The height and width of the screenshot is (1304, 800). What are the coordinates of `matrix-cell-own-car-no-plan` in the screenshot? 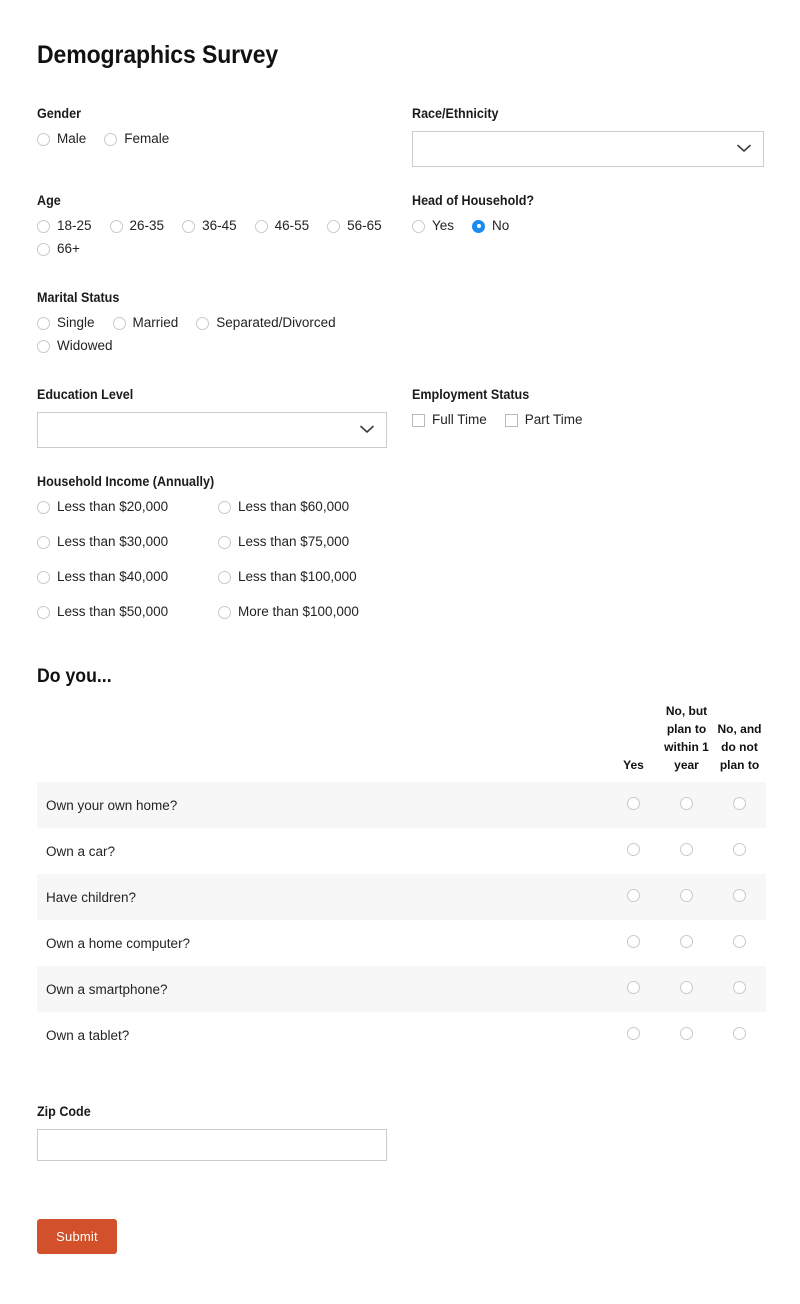 It's located at (739, 851).